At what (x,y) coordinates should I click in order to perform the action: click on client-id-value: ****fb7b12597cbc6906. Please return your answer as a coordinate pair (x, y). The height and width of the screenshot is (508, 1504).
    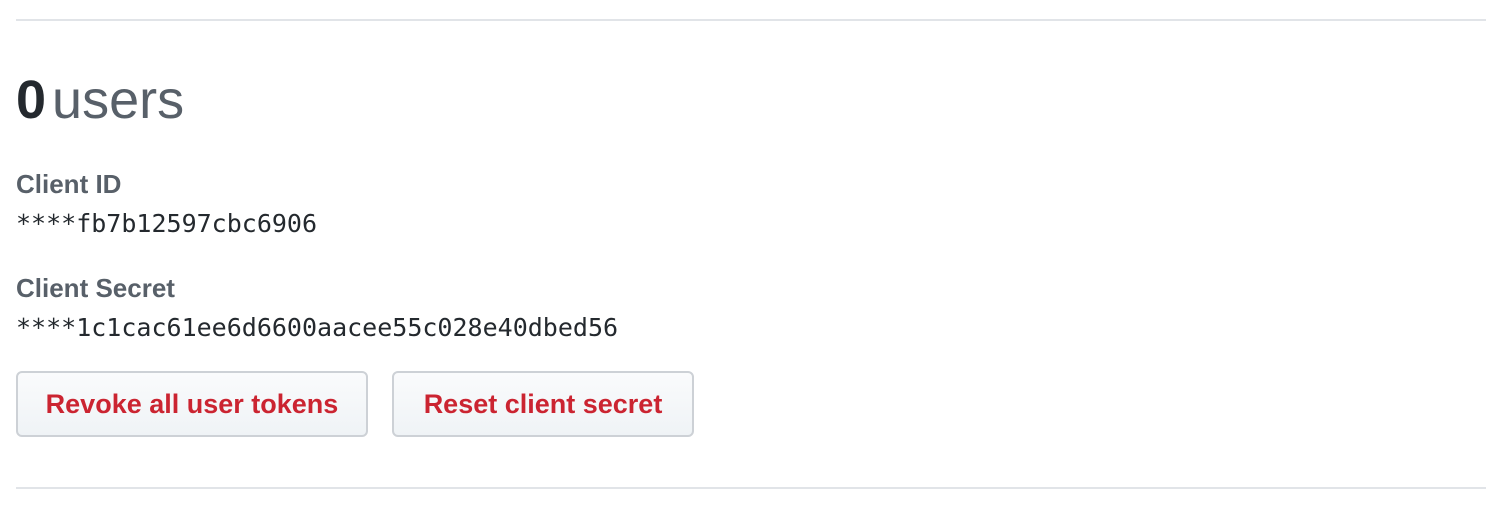
    Looking at the image, I should click on (167, 223).